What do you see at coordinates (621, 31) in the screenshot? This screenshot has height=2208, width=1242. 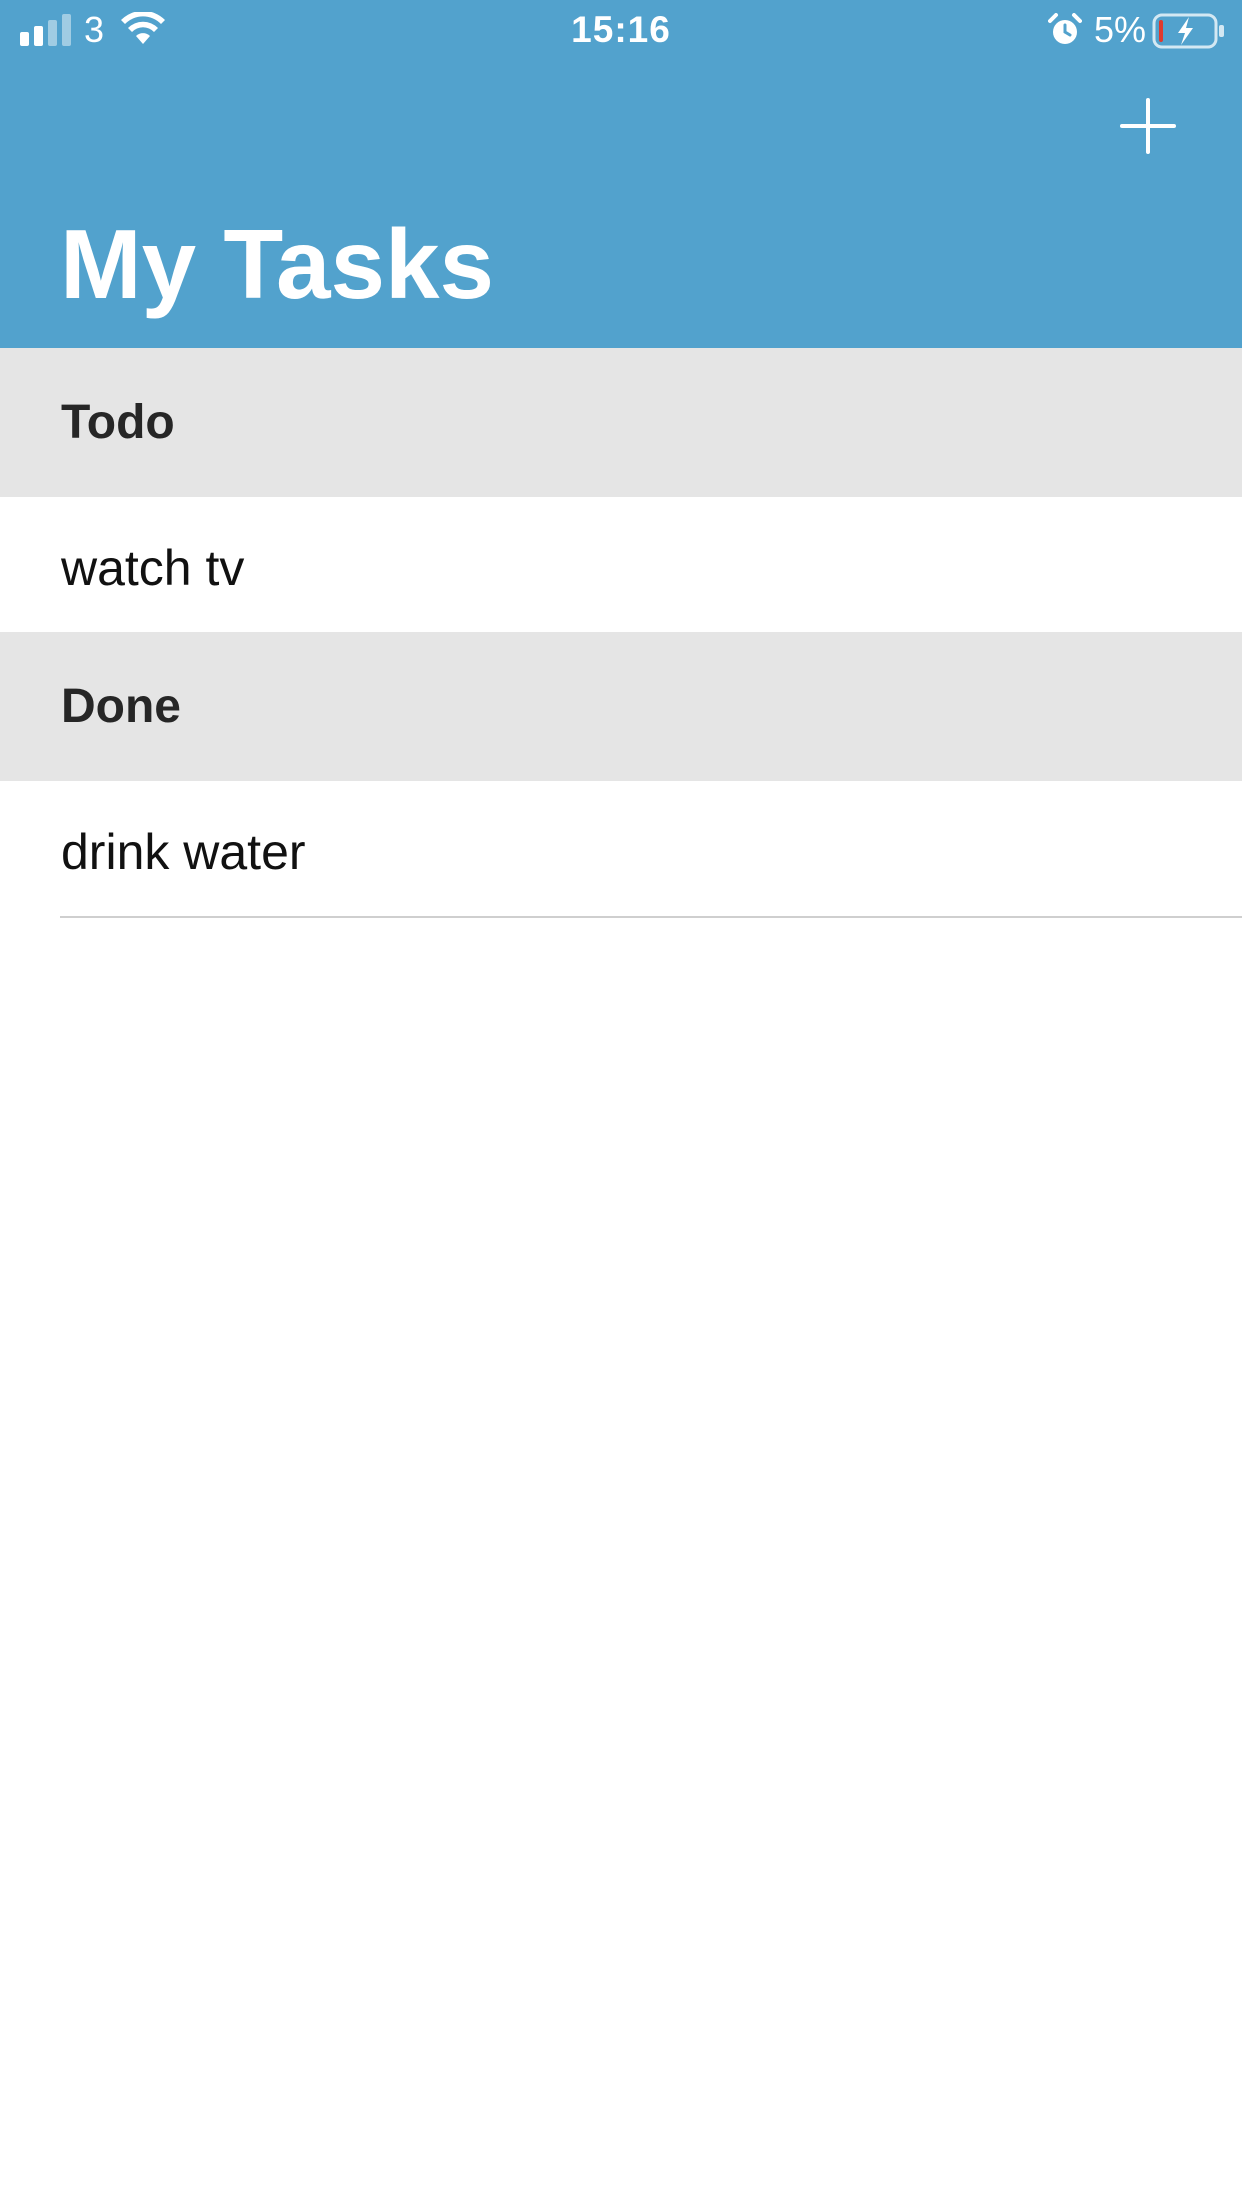 I see `status-bar: 3 15:16 5%` at bounding box center [621, 31].